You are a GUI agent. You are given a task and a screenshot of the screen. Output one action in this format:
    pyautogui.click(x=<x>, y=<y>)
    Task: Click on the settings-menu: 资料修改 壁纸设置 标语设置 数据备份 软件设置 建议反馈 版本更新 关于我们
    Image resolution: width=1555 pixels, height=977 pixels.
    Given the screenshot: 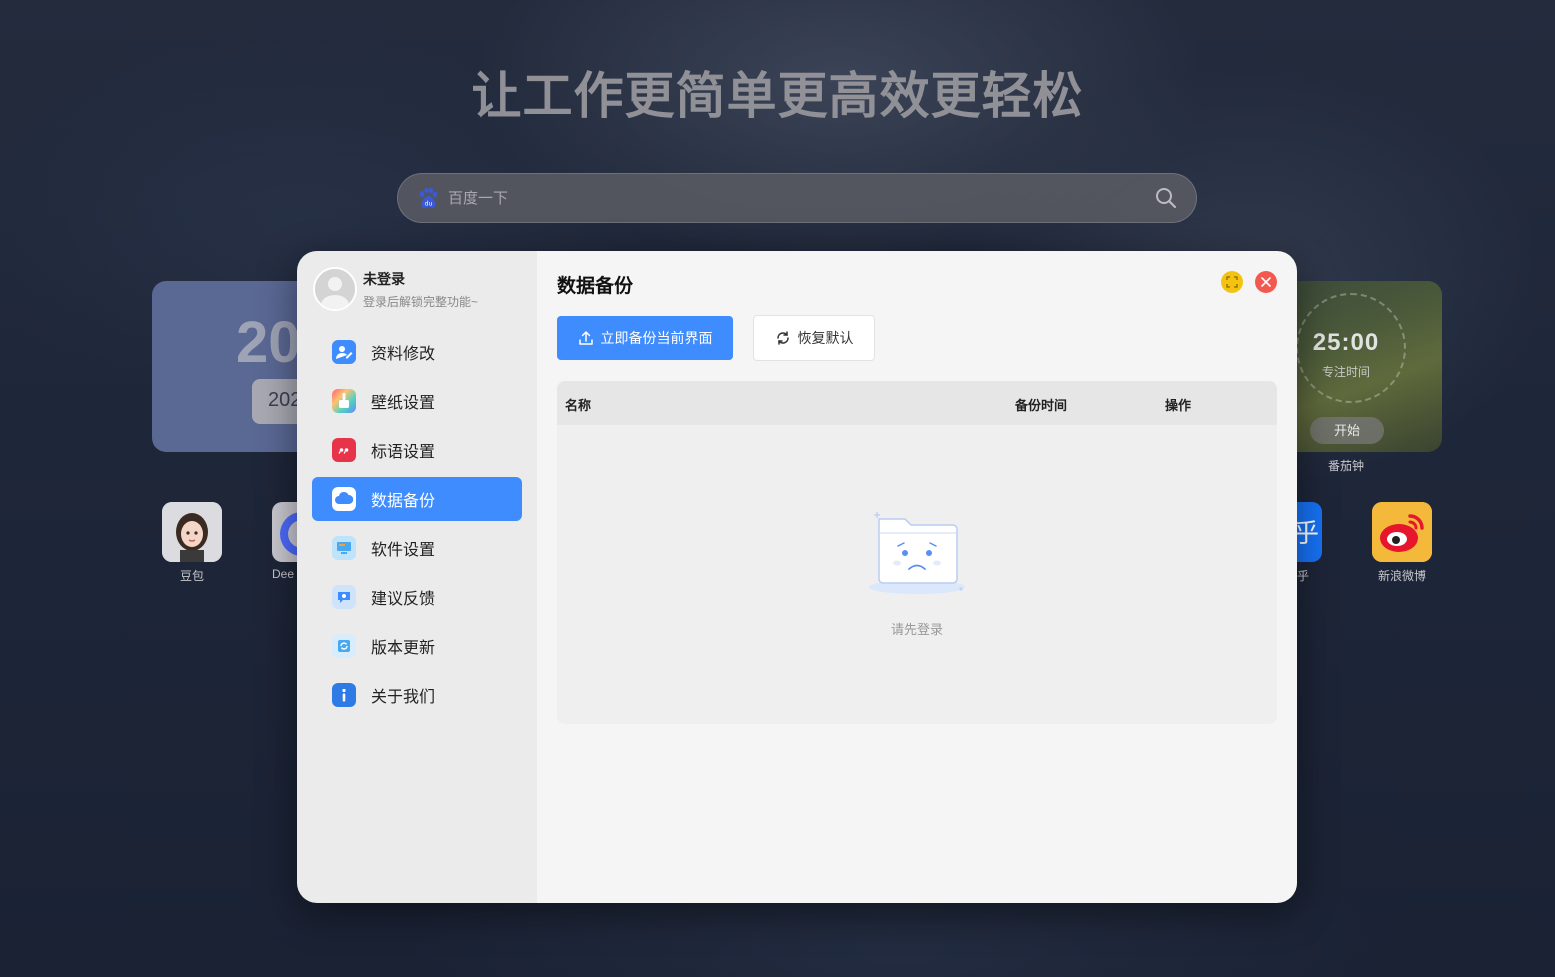 What is the action you would take?
    pyautogui.click(x=417, y=526)
    